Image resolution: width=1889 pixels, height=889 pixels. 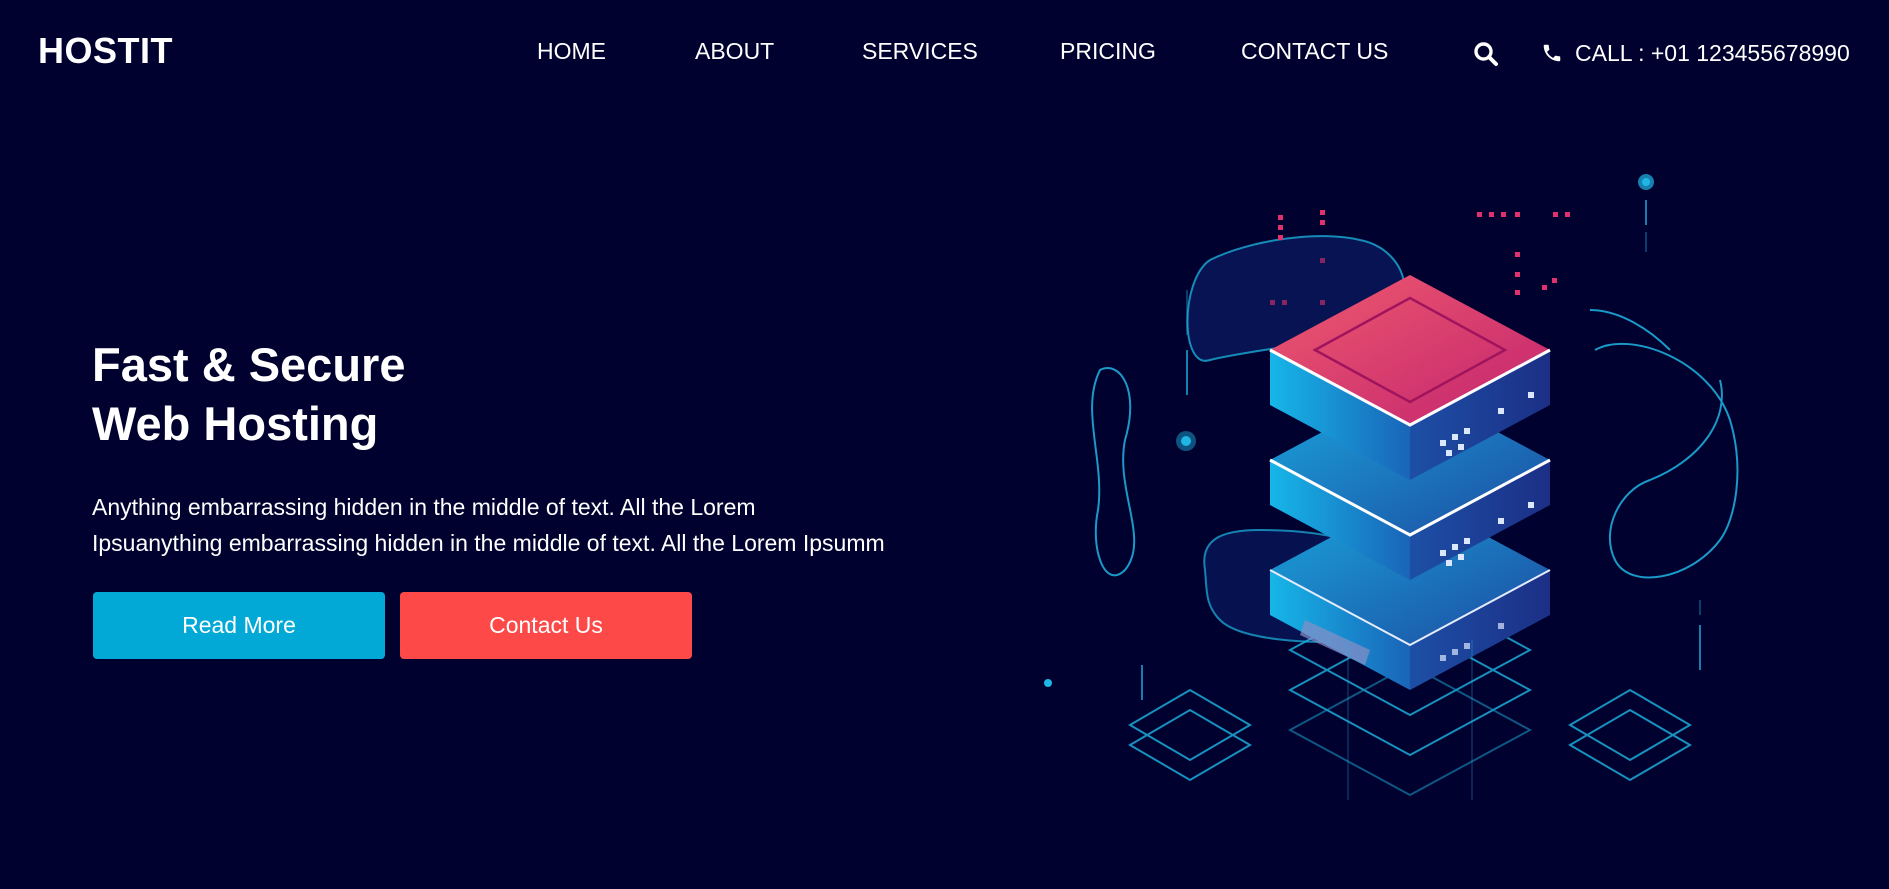 What do you see at coordinates (546, 625) in the screenshot?
I see `contact-us-button: Contact Us` at bounding box center [546, 625].